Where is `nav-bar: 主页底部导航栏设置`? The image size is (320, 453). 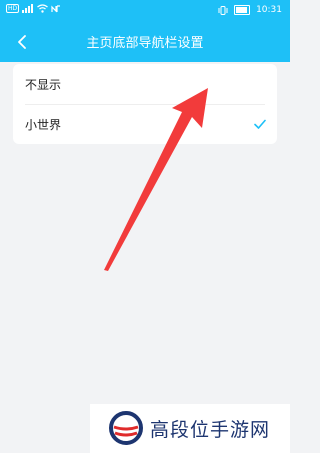
nav-bar: 主页底部导航栏设置 is located at coordinates (145, 42).